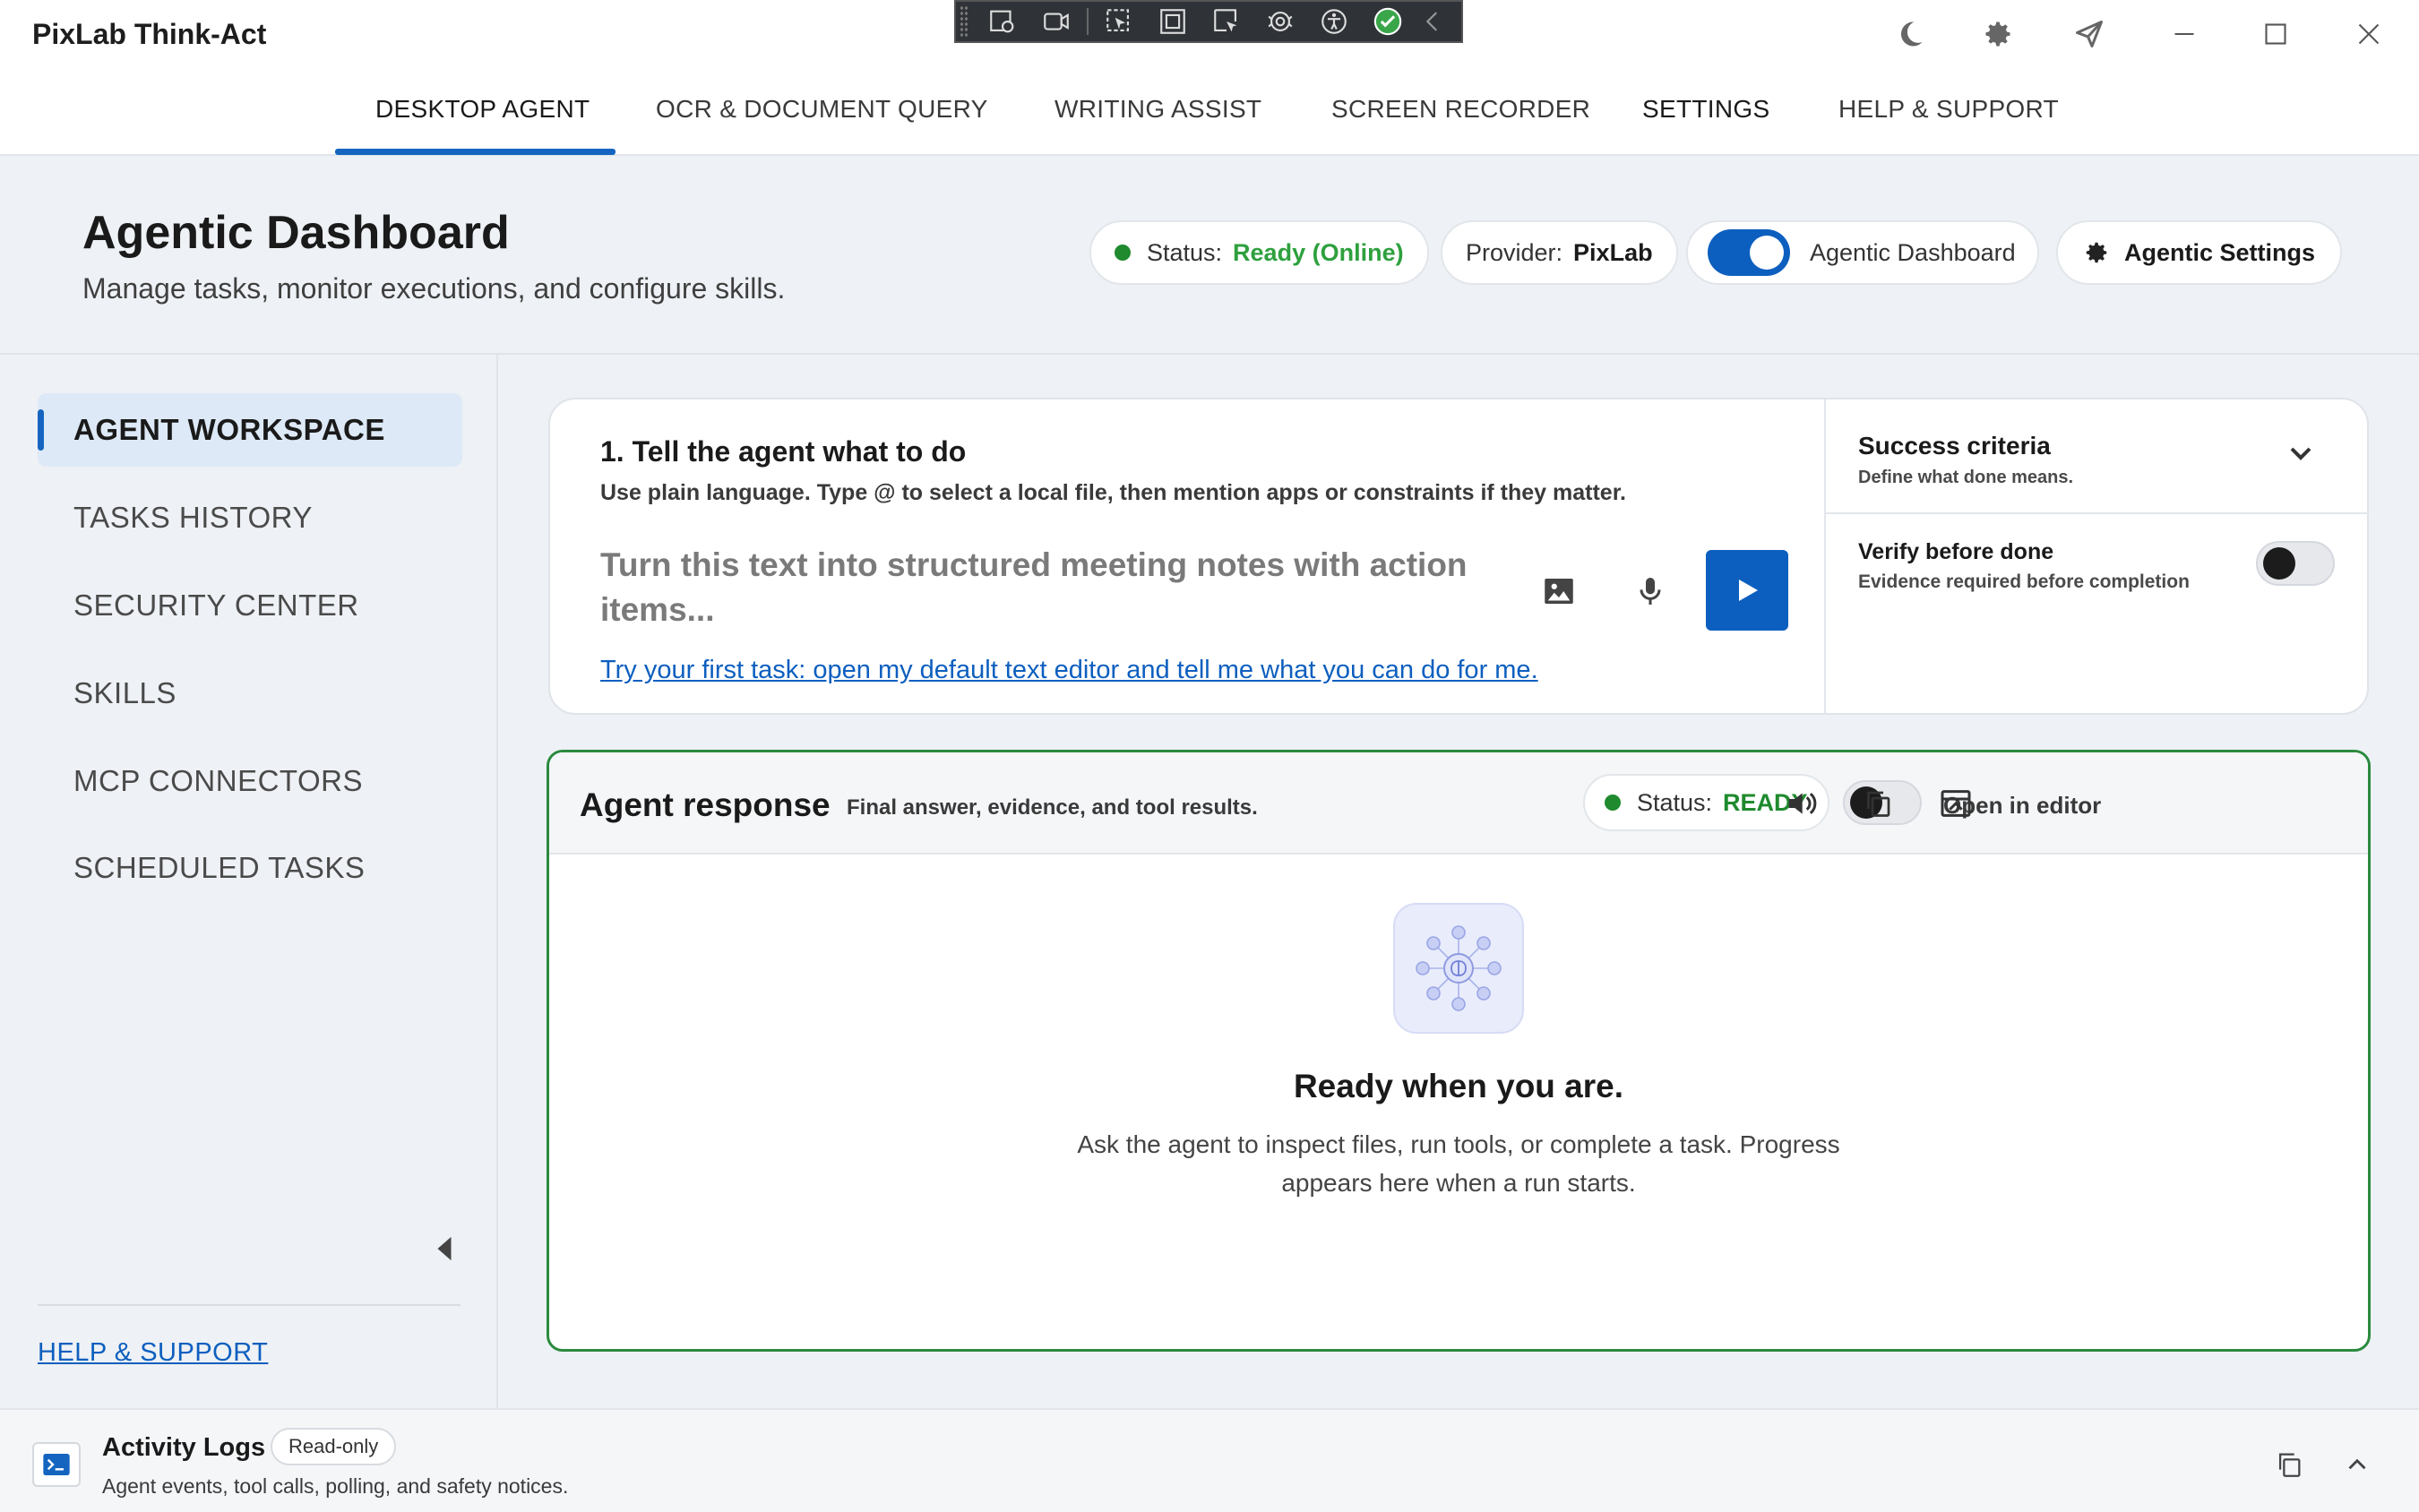 The width and height of the screenshot is (2419, 1512). Describe the element at coordinates (1226, 21) in the screenshot. I see `pointer-region-icon` at that location.